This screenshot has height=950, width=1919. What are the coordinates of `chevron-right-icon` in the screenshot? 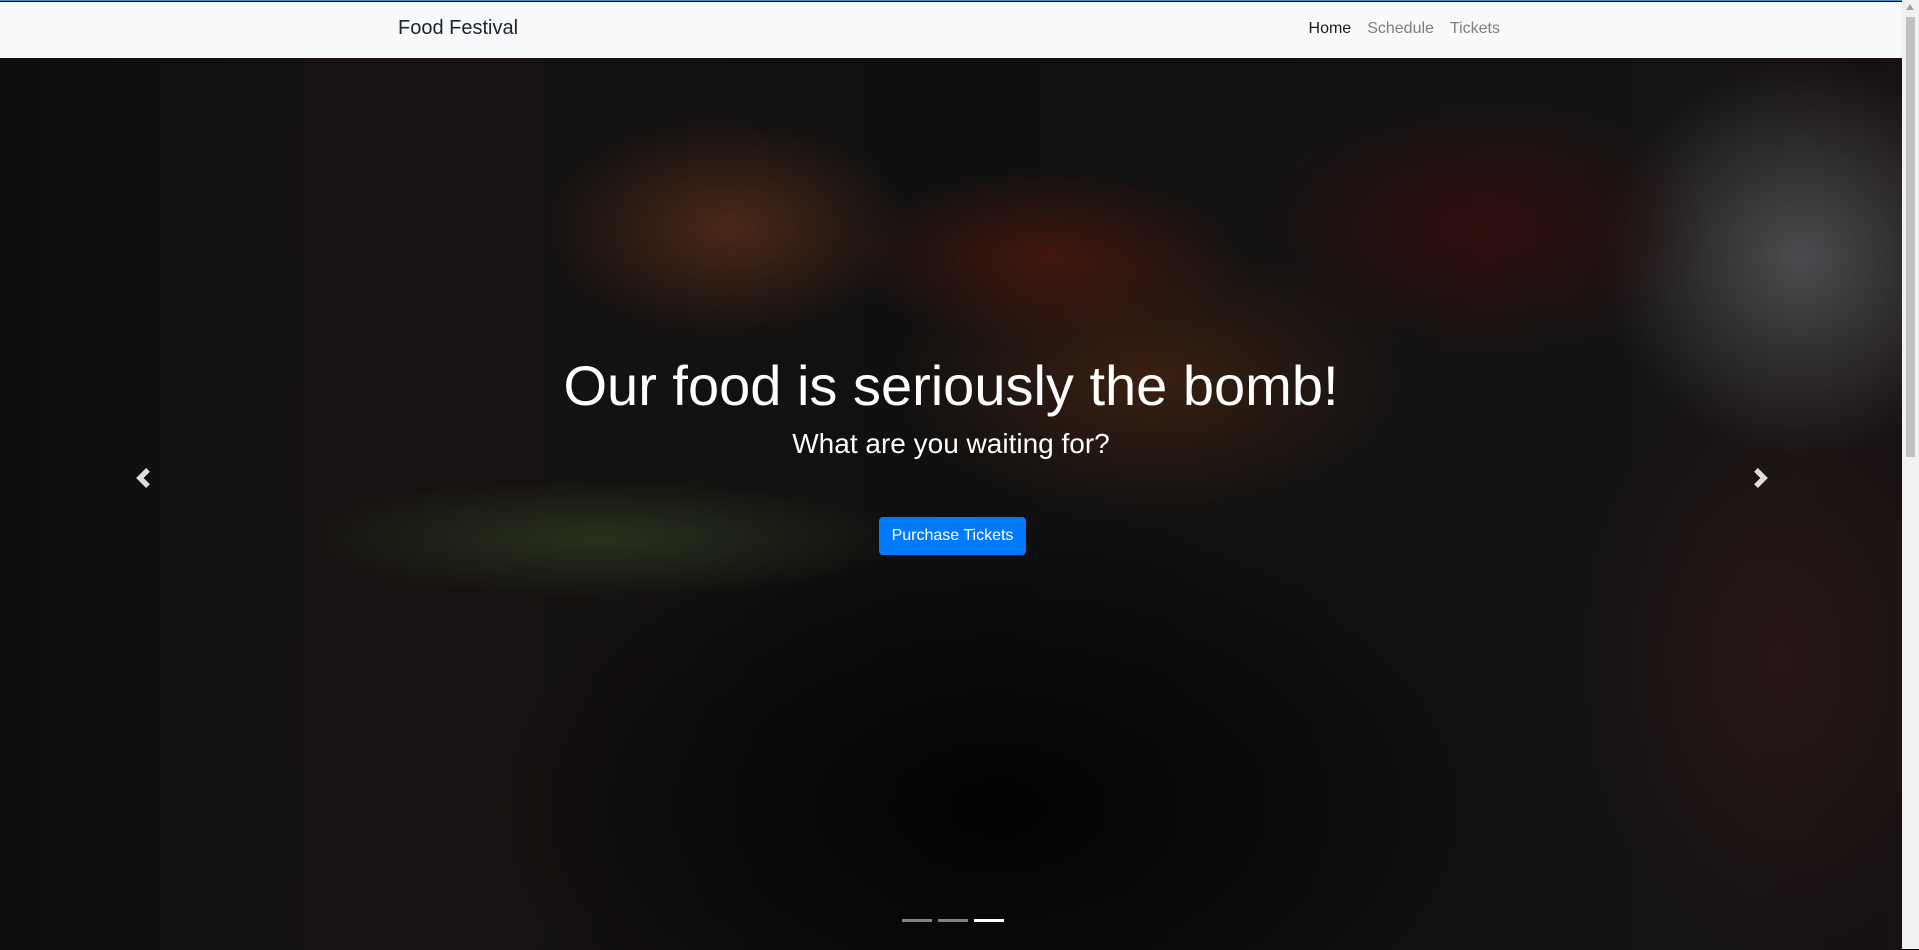 It's located at (1761, 478).